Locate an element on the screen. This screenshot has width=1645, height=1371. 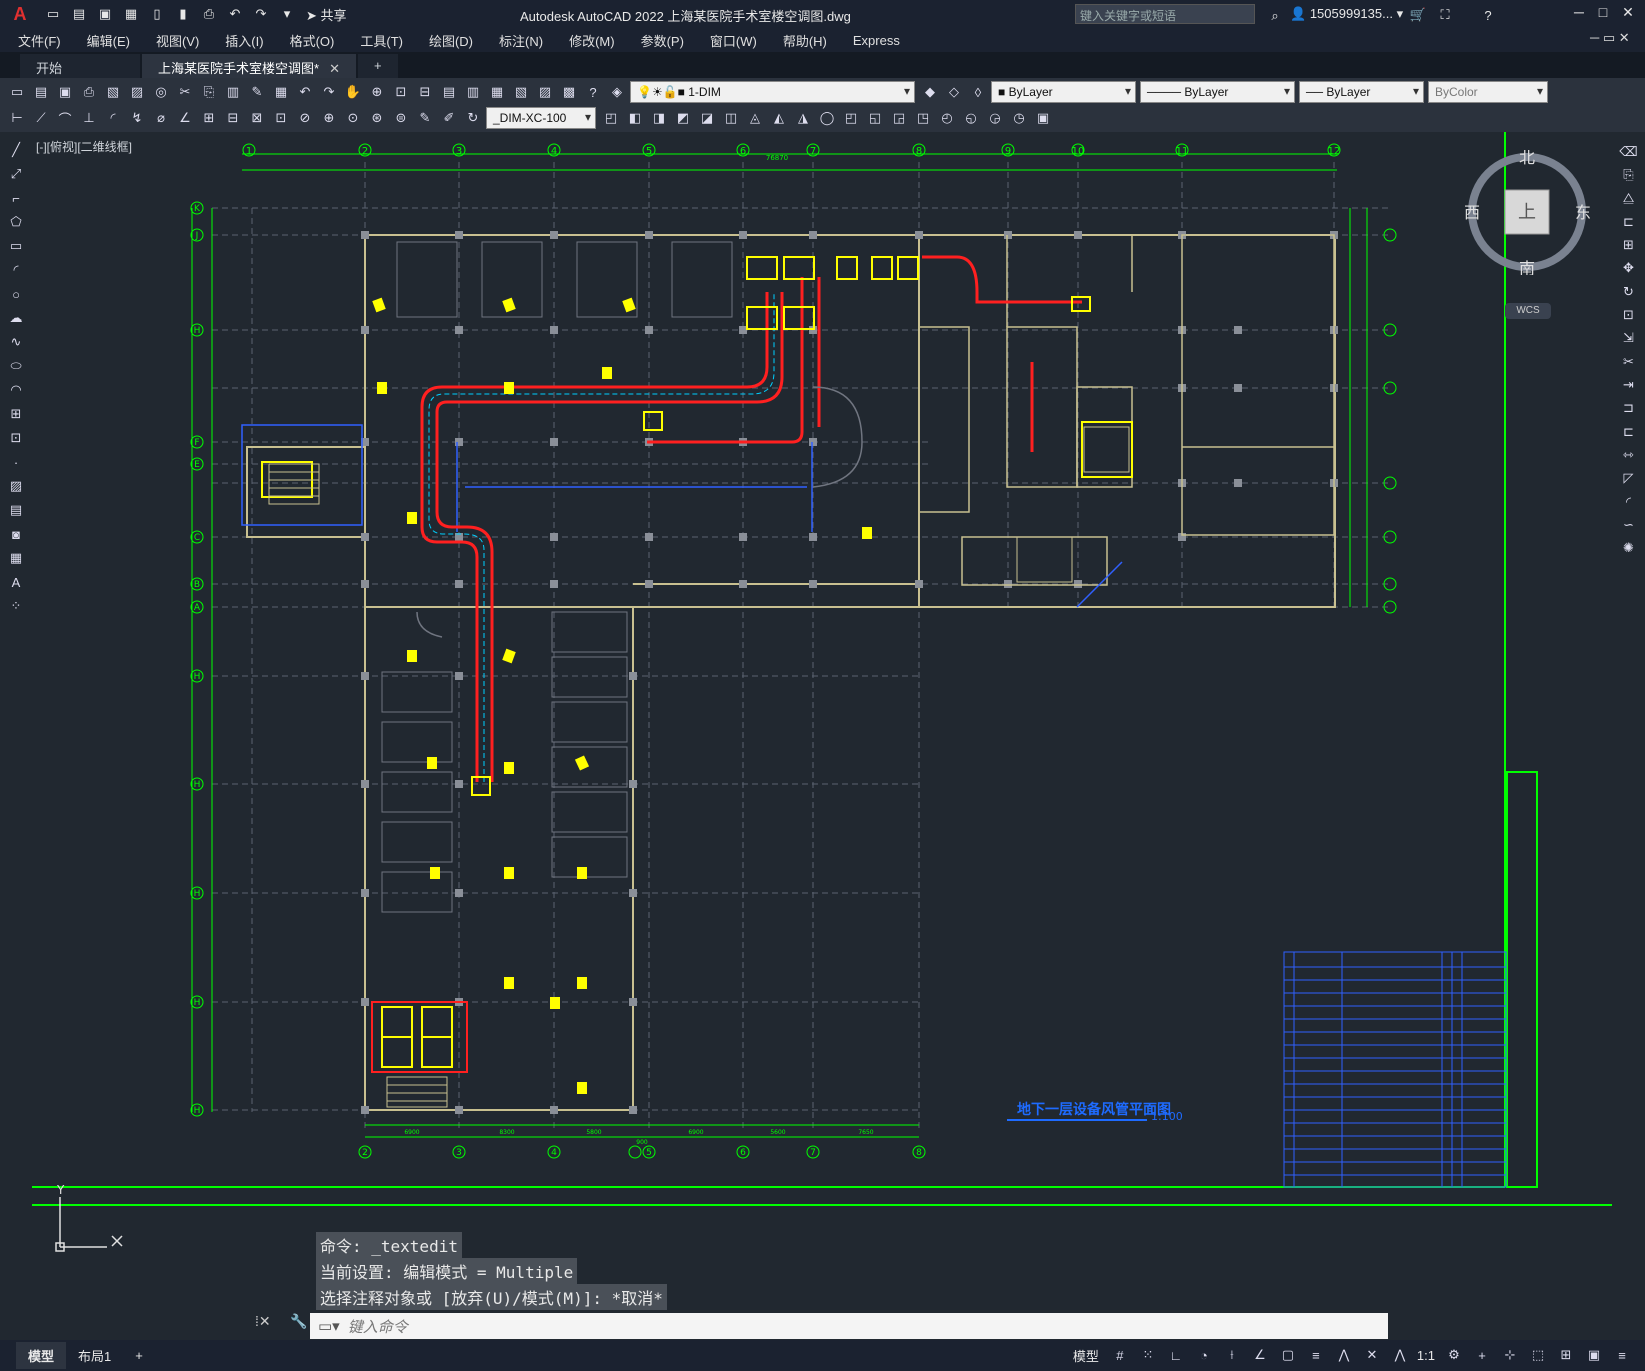
new-icon: ▭ is located at coordinates (17, 92).